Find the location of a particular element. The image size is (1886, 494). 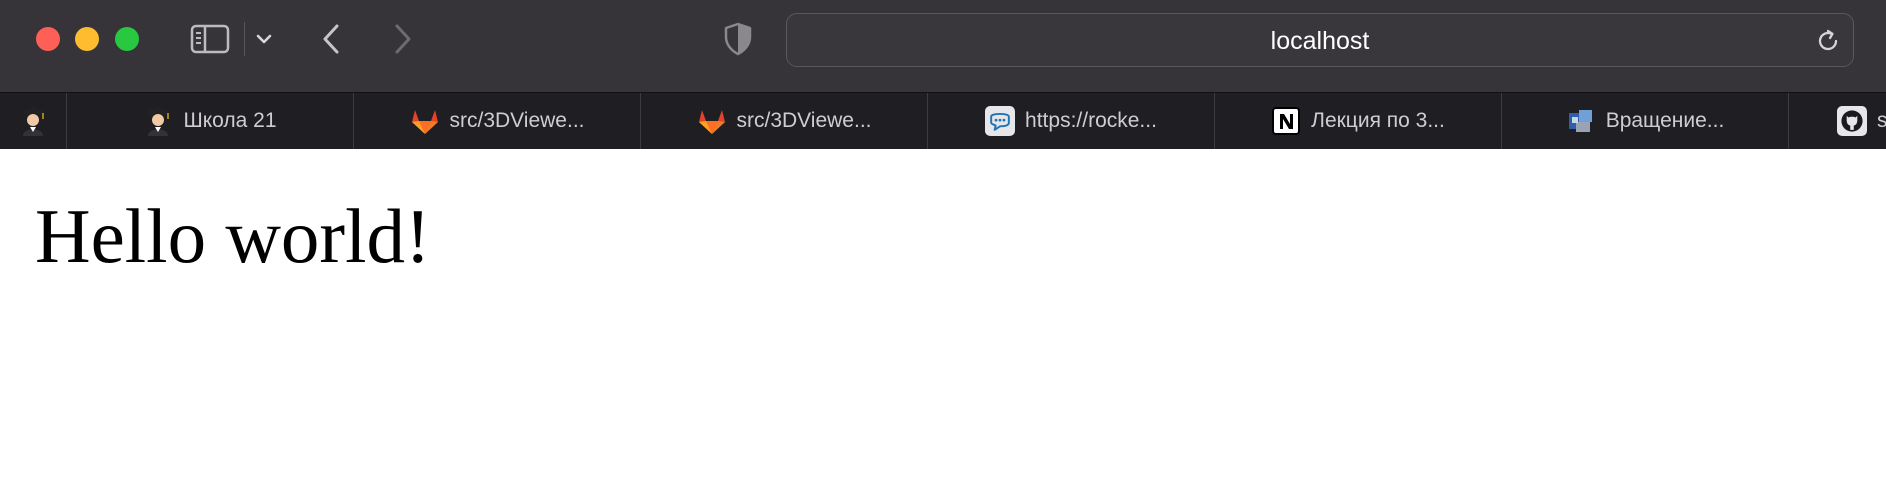

notion-icon is located at coordinates (1286, 121).